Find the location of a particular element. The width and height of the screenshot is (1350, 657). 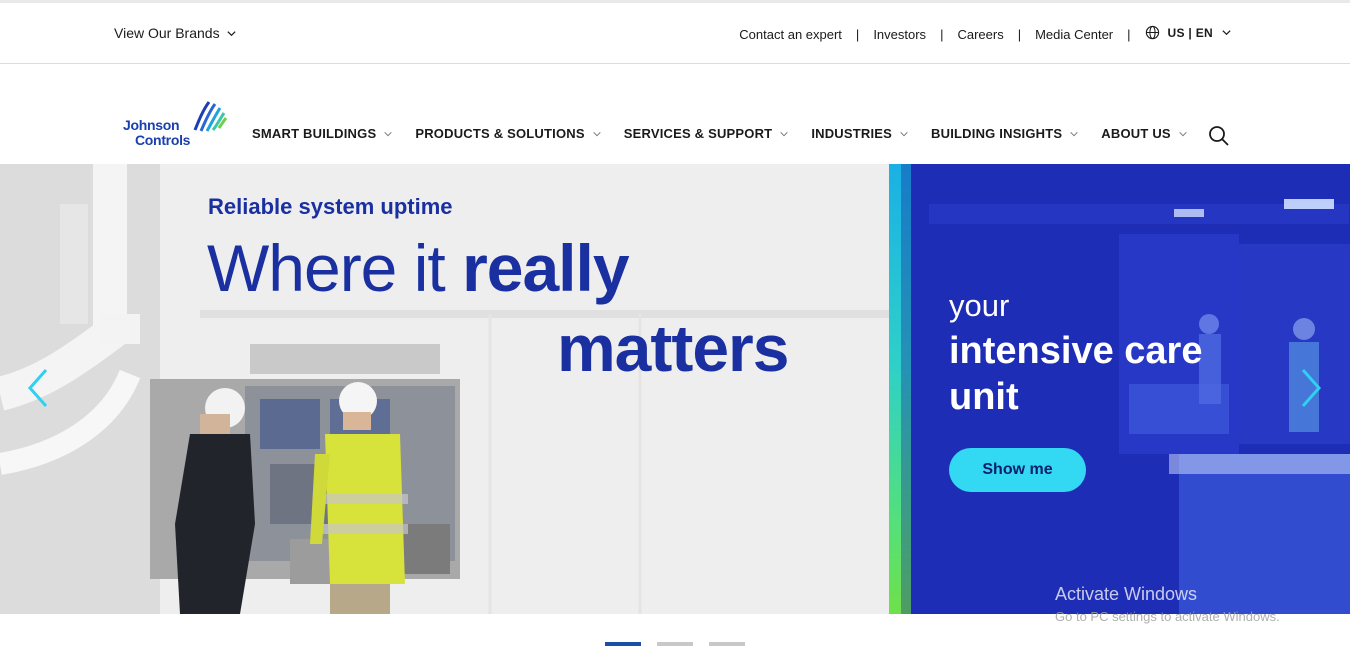

hero-headline-bold: really is located at coordinates (545, 268).